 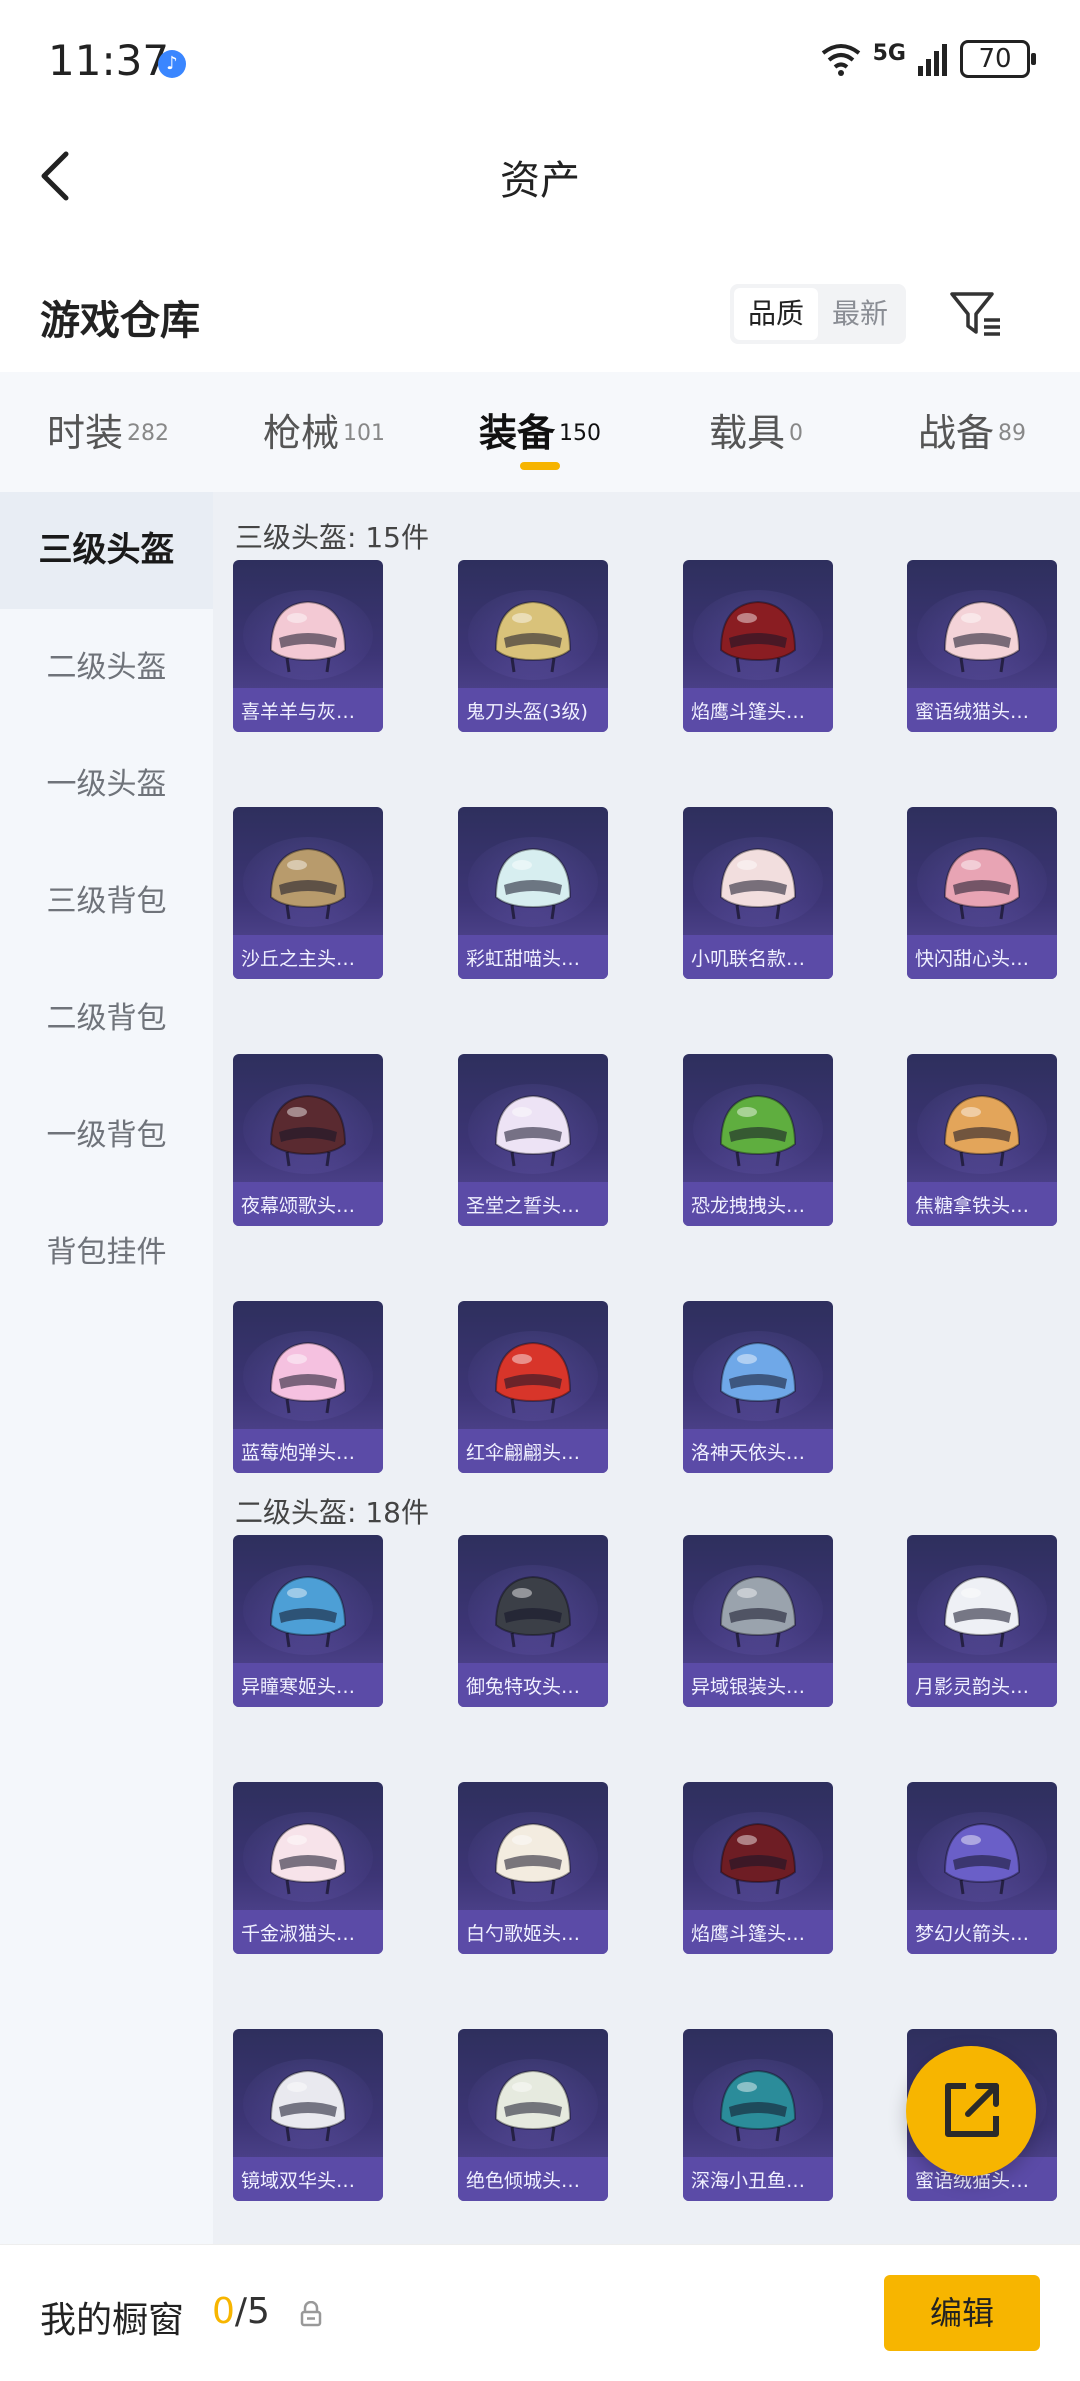 I want to click on tab-count: 101, so click(x=364, y=433).